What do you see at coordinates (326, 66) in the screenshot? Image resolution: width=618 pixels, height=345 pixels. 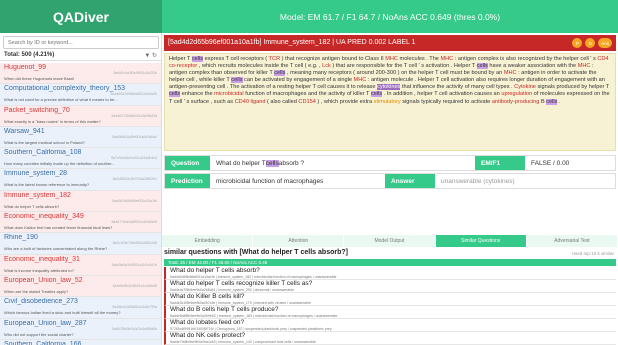 I see `context-highlight: Lck` at bounding box center [326, 66].